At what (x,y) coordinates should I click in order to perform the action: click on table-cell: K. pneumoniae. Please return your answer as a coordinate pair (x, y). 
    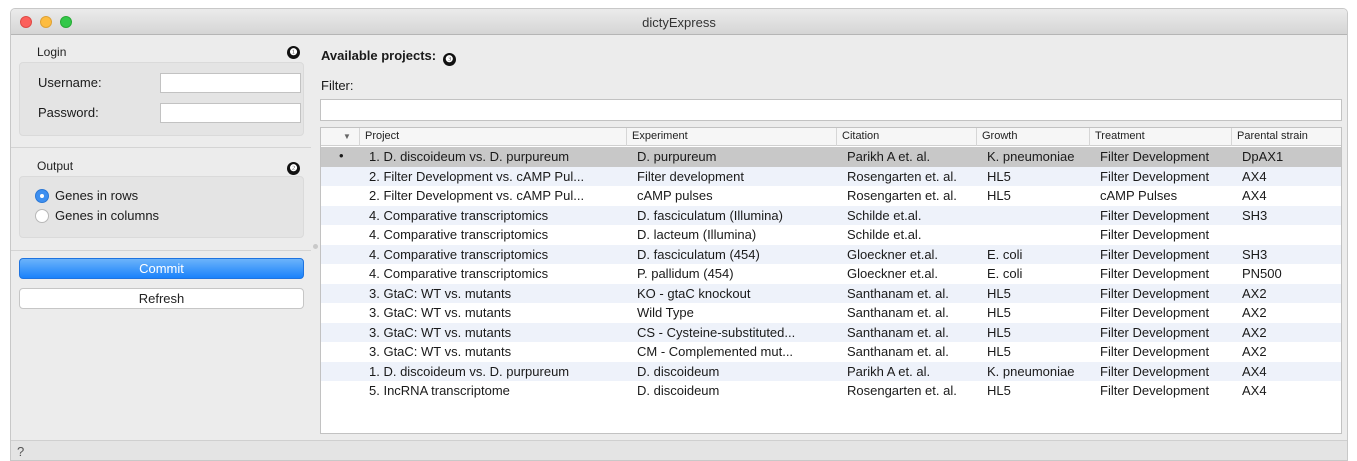
    Looking at the image, I should click on (1031, 371).